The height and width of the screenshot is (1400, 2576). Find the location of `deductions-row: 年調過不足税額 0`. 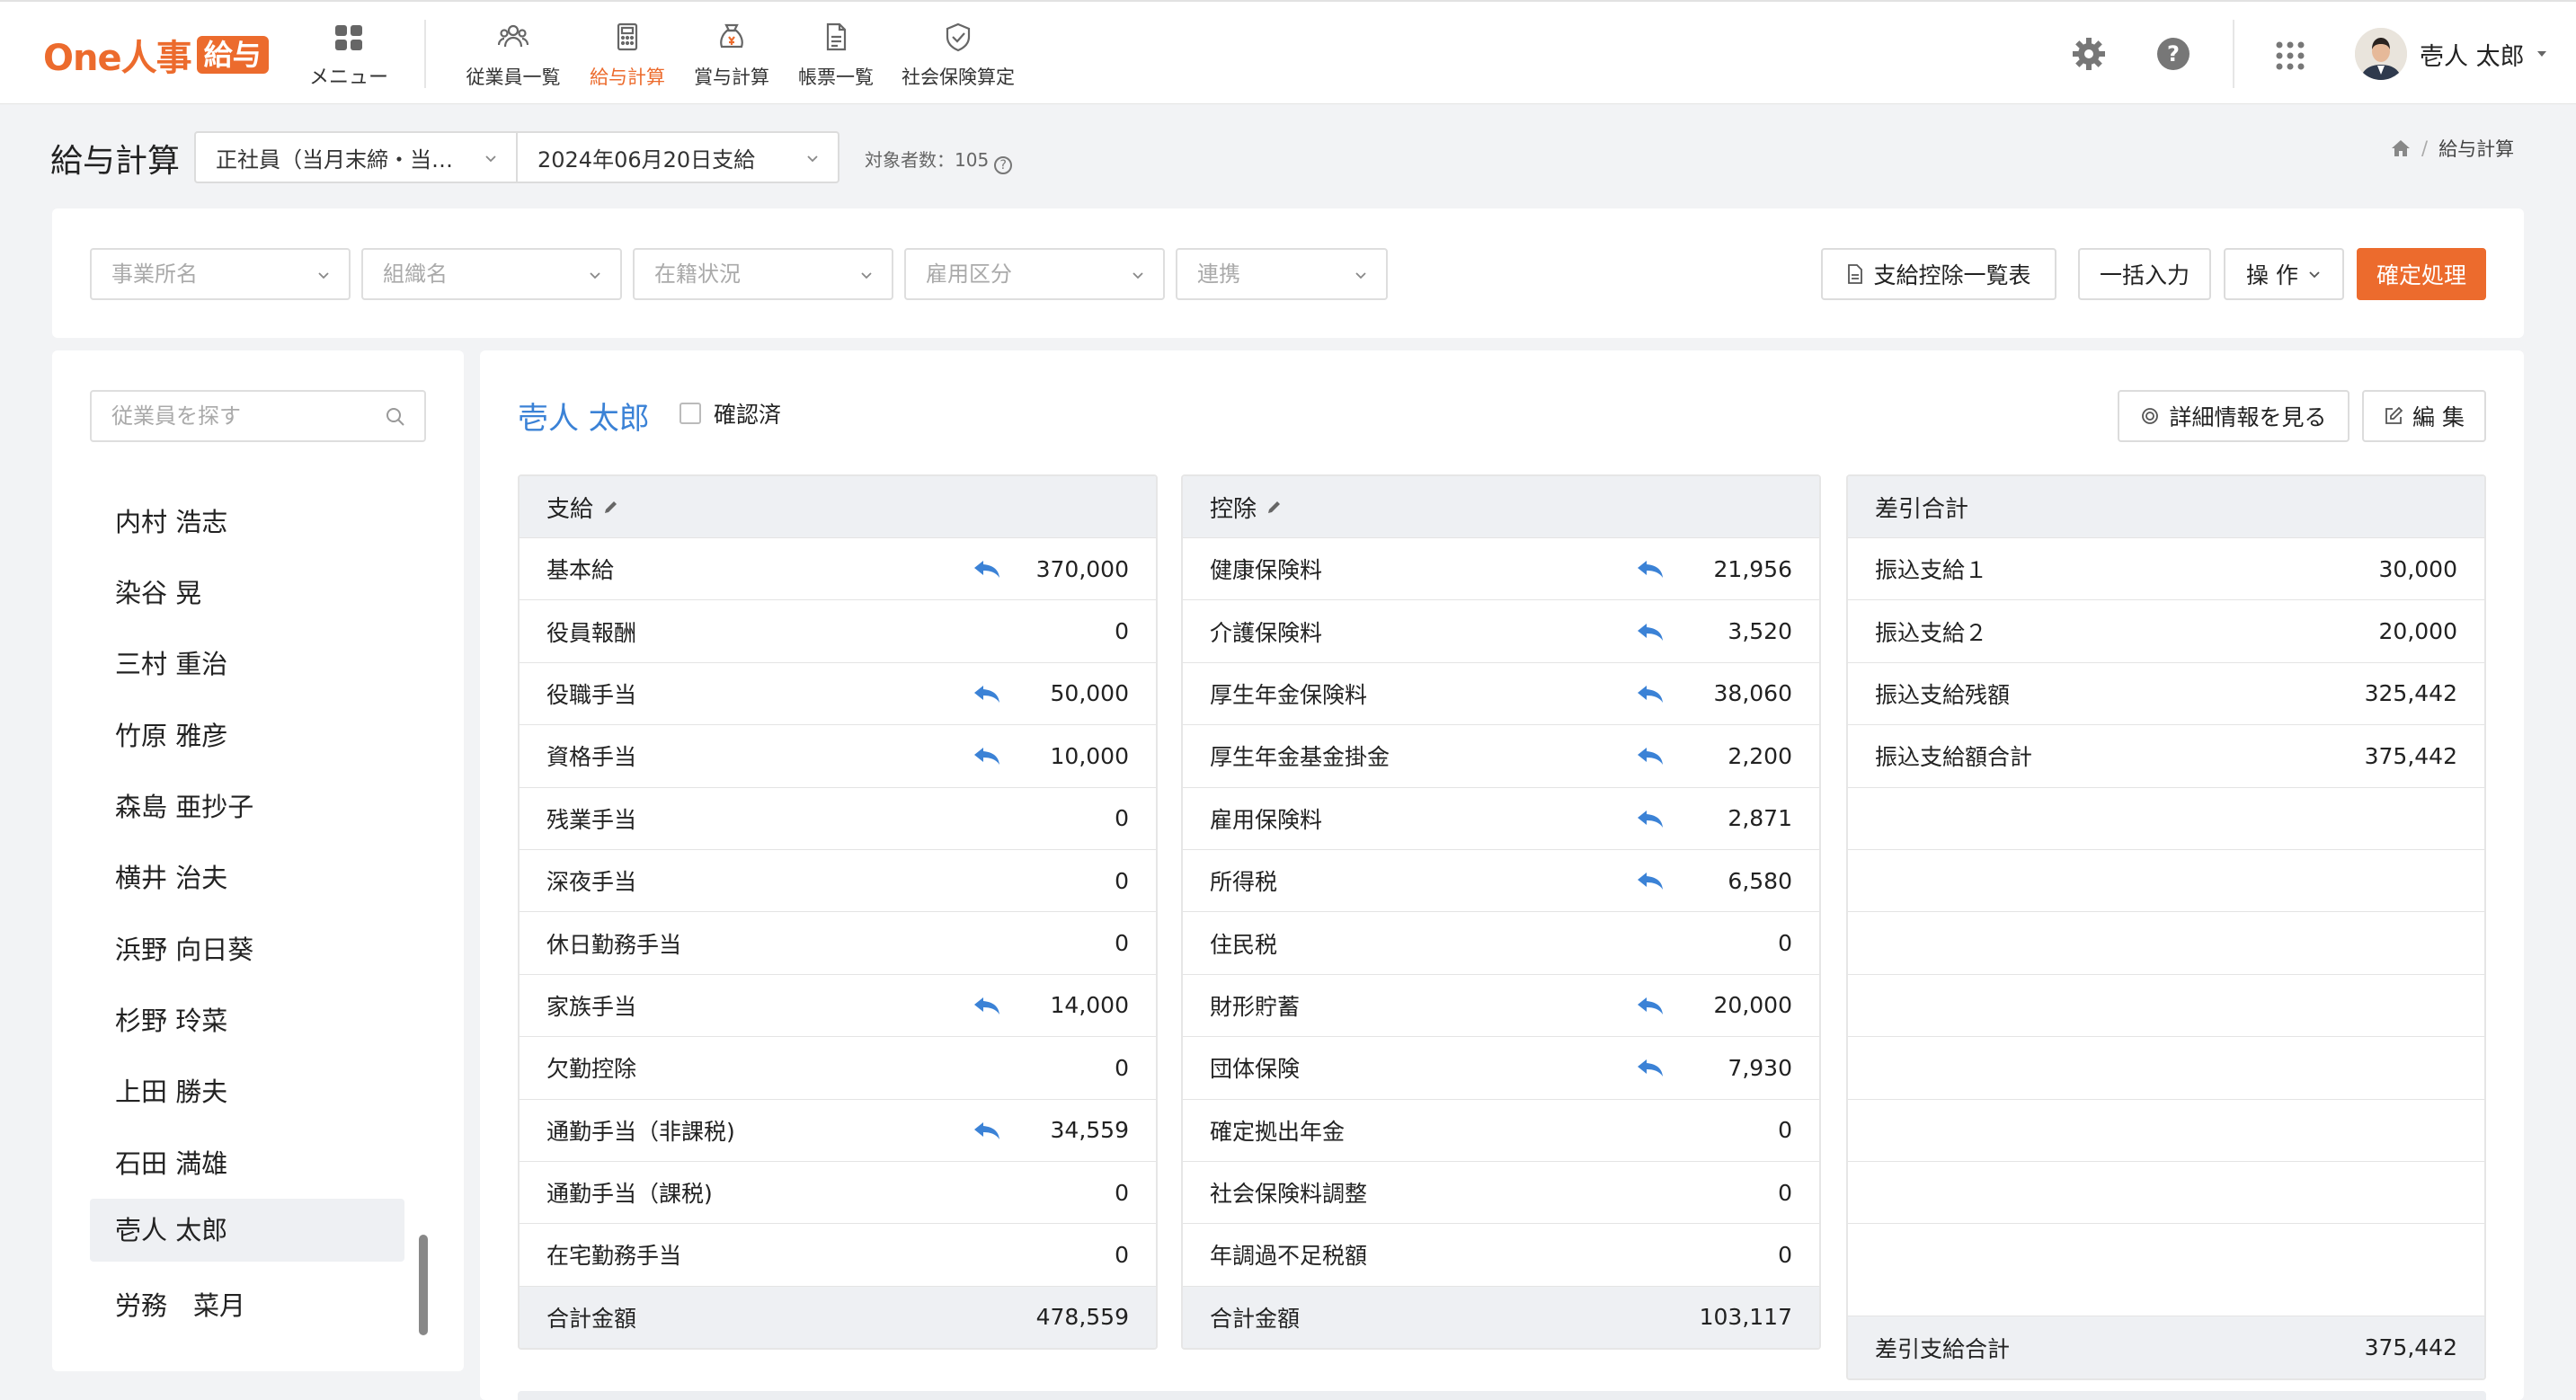

deductions-row: 年調過不足税額 0 is located at coordinates (1501, 1254).